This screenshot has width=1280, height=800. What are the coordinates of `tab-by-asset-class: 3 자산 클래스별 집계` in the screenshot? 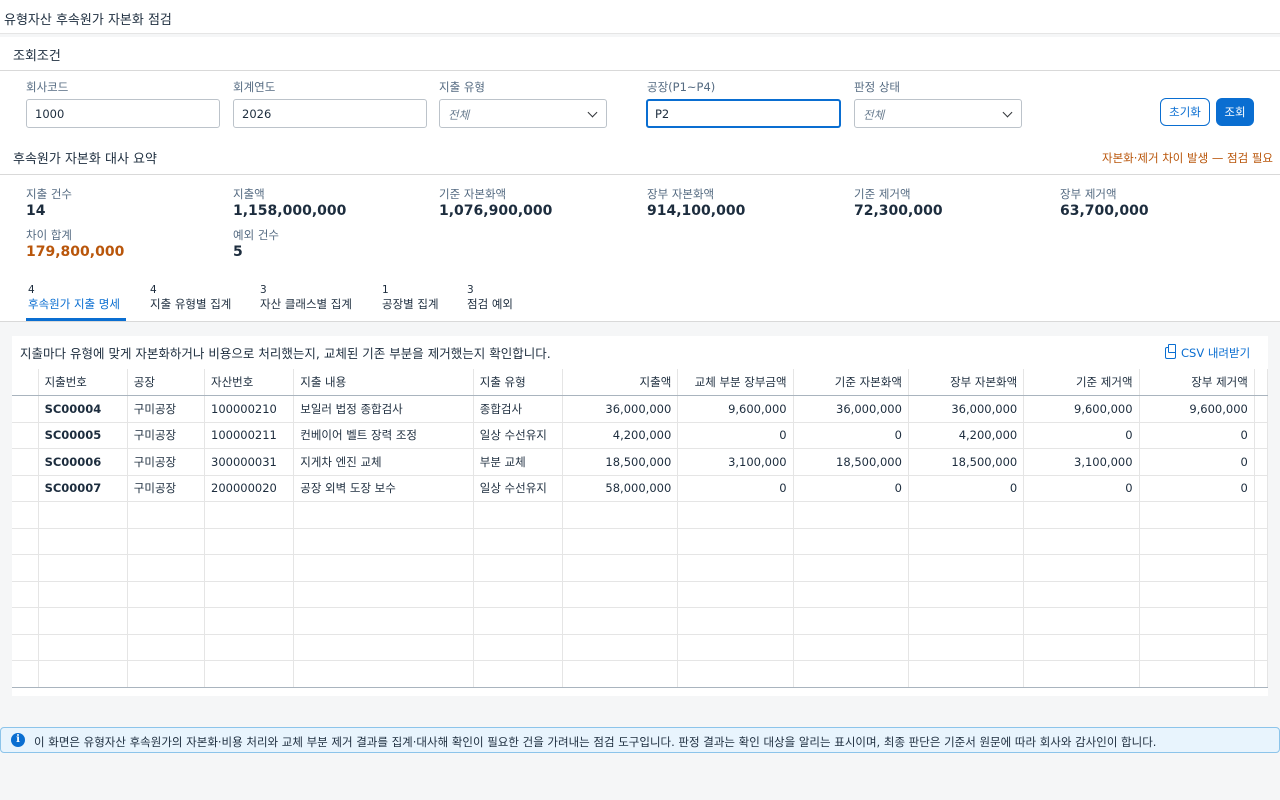 It's located at (306, 297).